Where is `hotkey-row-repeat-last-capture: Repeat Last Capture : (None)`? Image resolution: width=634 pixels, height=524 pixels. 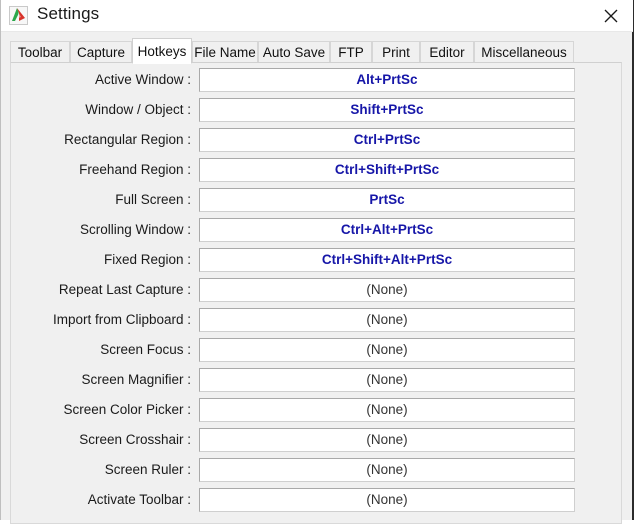 hotkey-row-repeat-last-capture: Repeat Last Capture : (None) is located at coordinates (316, 292).